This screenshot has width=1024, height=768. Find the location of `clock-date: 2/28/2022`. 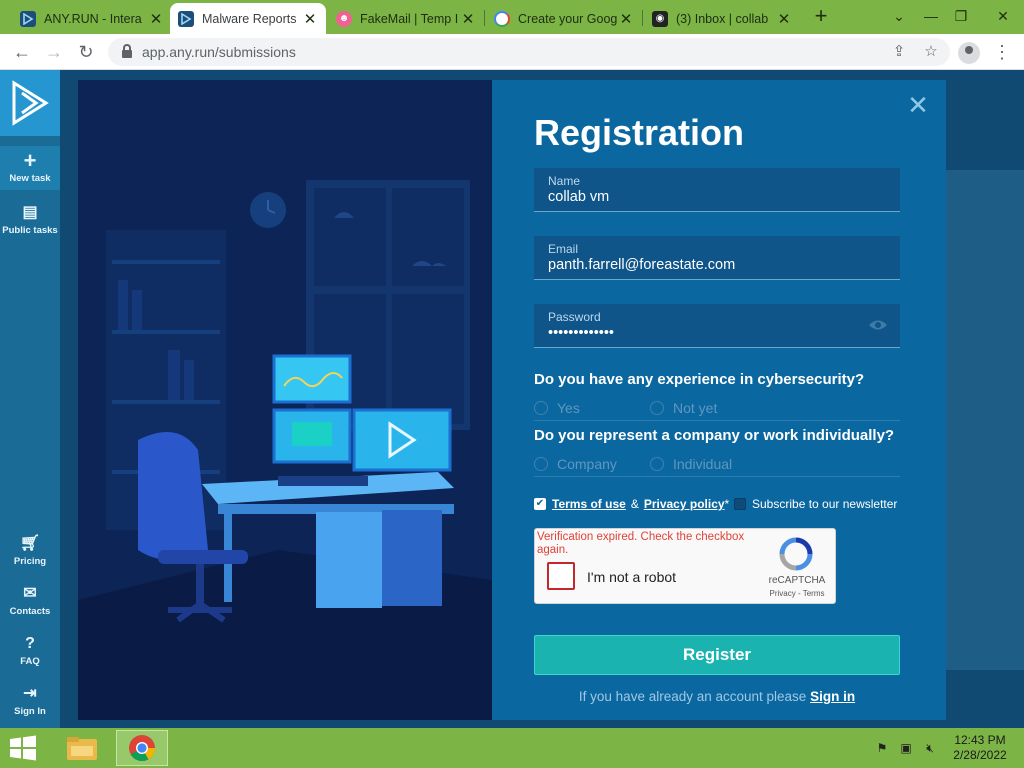

clock-date: 2/28/2022 is located at coordinates (980, 755).